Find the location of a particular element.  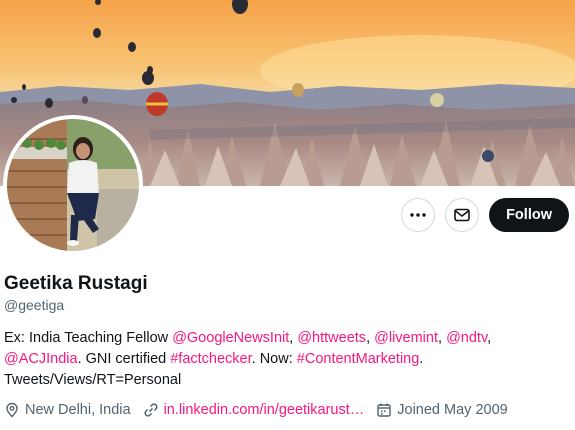

bio-text: . GNI certified is located at coordinates (124, 359).